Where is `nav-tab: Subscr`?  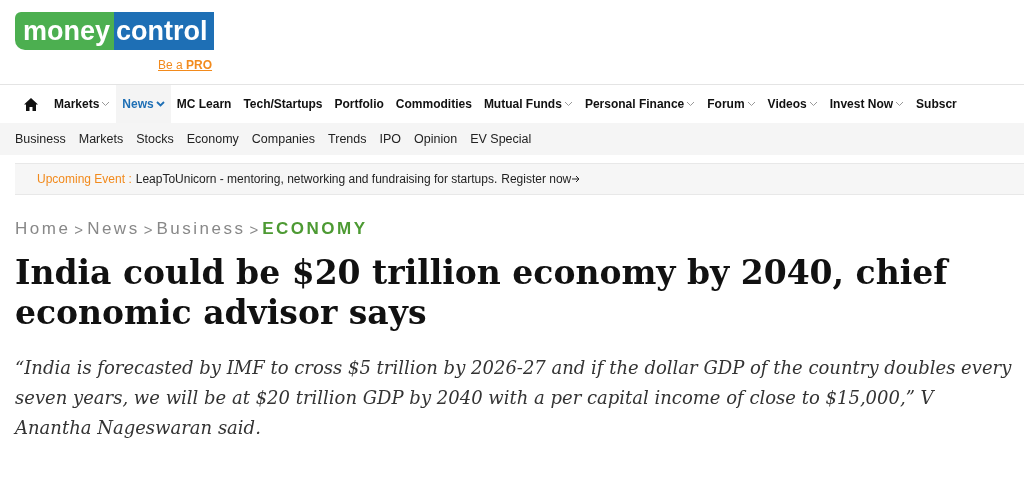
nav-tab: Subscr is located at coordinates (936, 104).